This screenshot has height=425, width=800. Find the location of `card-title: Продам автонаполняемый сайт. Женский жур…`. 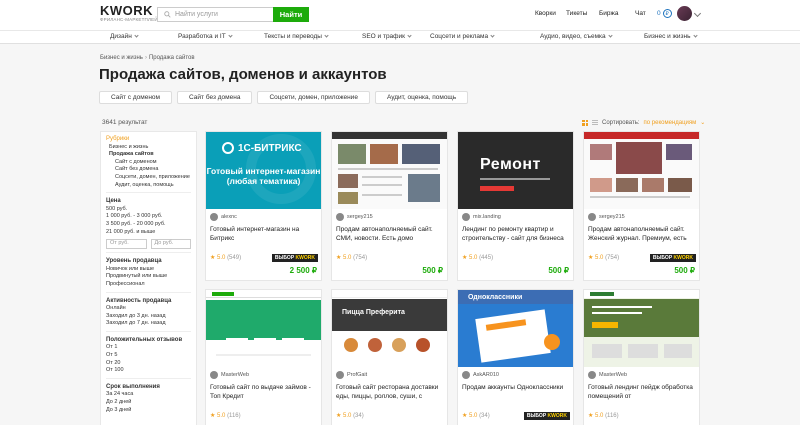

card-title: Продам автонаполняемый сайт. Женский жур… is located at coordinates (642, 234).